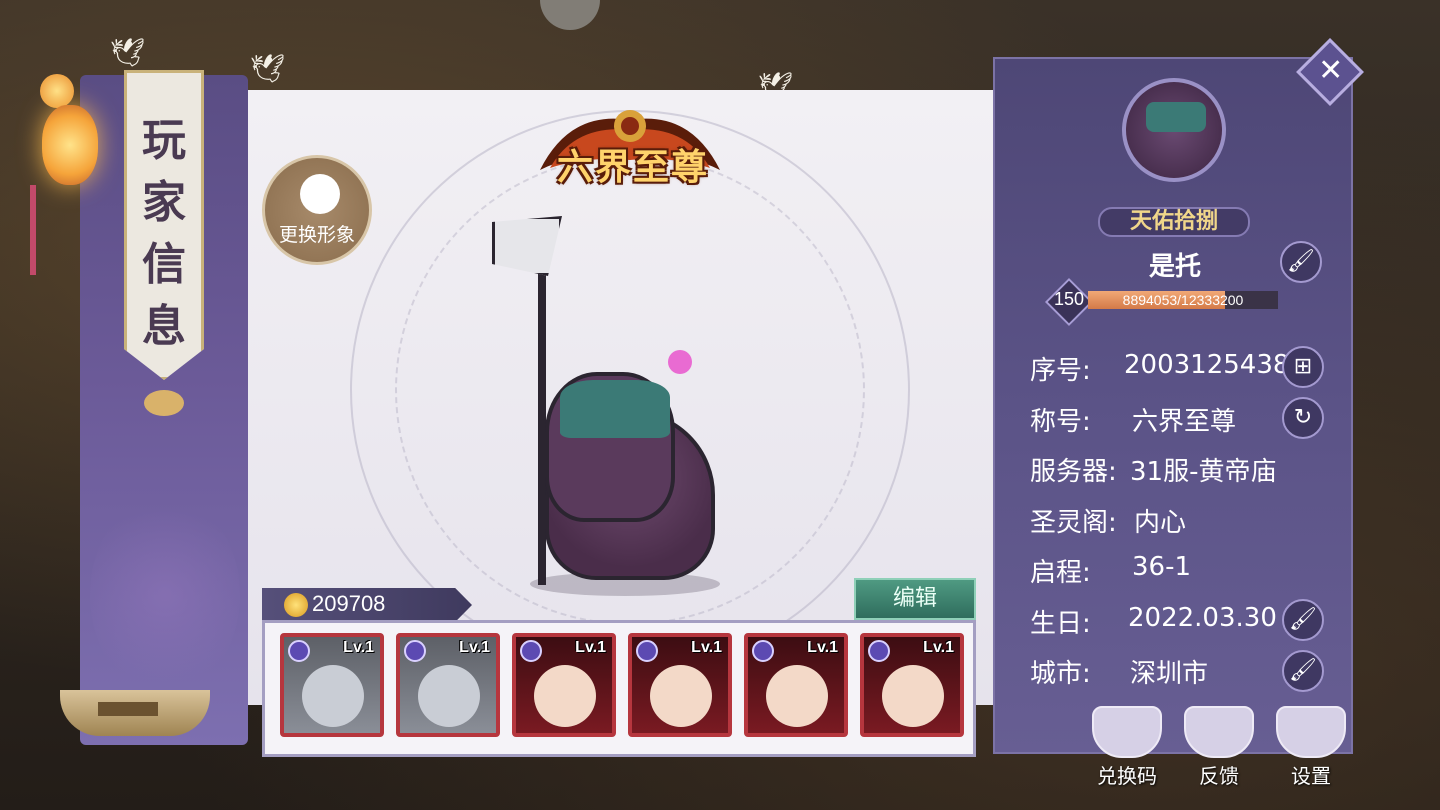 The image size is (1440, 810). Describe the element at coordinates (915, 599) in the screenshot. I see `edit-team-button: 编辑` at that location.